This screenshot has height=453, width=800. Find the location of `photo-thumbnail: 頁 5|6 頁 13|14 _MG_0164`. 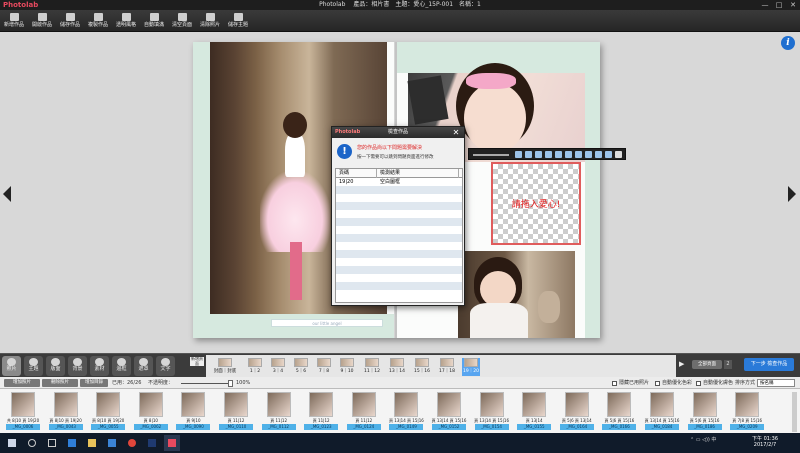

photo-thumbnail: 頁 5|6 頁 13|14 _MG_0164 is located at coordinates (577, 411).